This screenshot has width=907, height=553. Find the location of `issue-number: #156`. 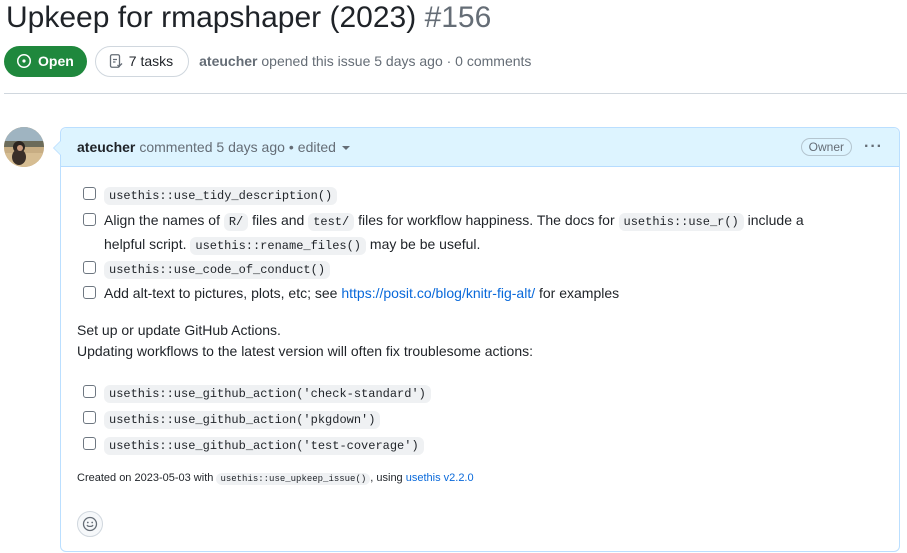

issue-number: #156 is located at coordinates (458, 17).